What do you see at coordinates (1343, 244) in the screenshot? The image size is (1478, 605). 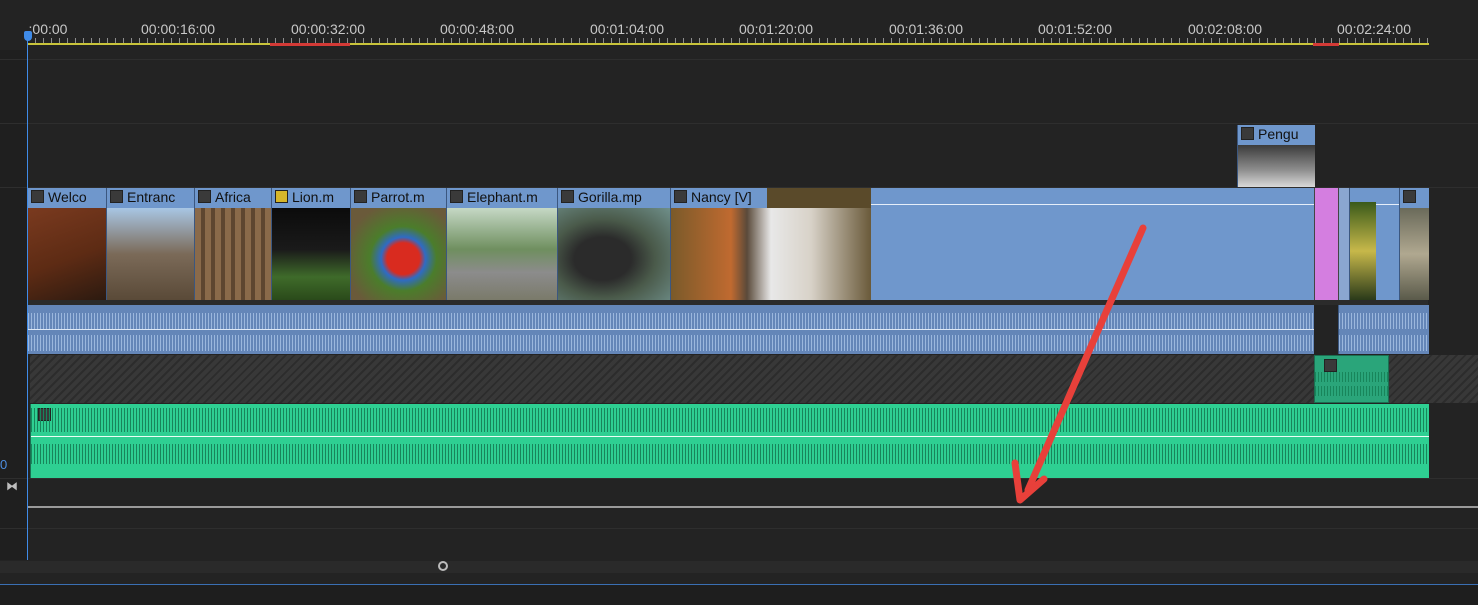 I see `timeline-clip-short` at bounding box center [1343, 244].